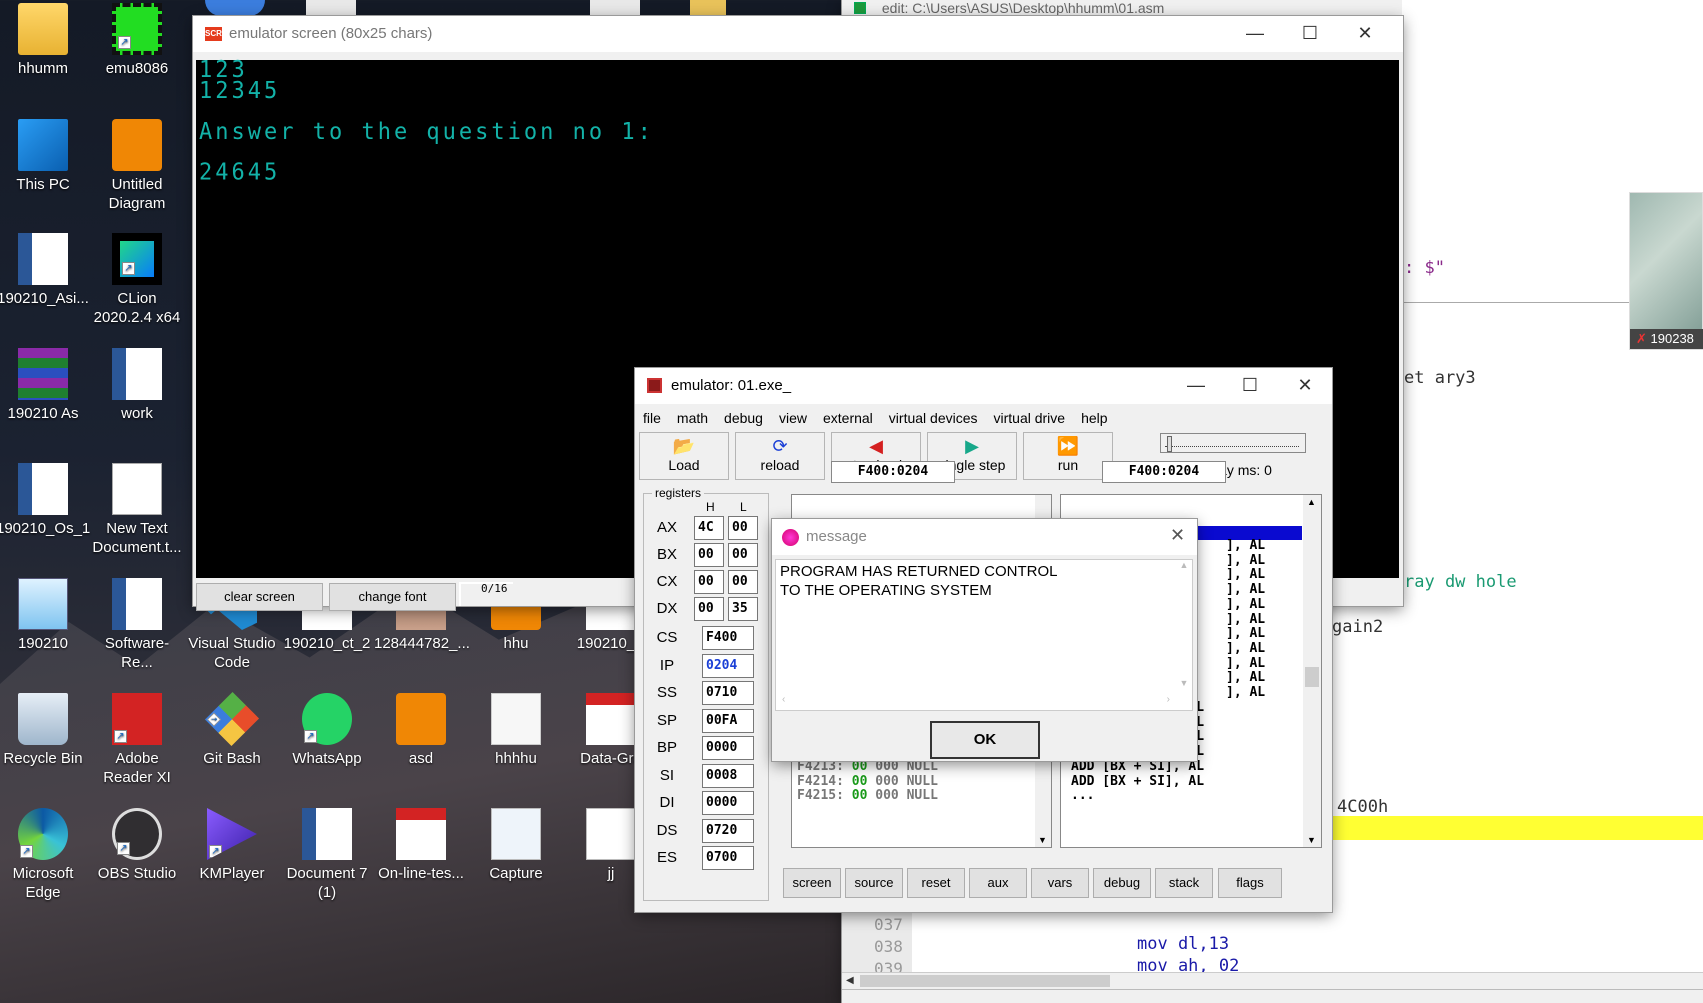 The width and height of the screenshot is (1703, 1003). What do you see at coordinates (137, 280) in the screenshot?
I see `desktop-icon: ↗ CLion 2020.2.4 x64` at bounding box center [137, 280].